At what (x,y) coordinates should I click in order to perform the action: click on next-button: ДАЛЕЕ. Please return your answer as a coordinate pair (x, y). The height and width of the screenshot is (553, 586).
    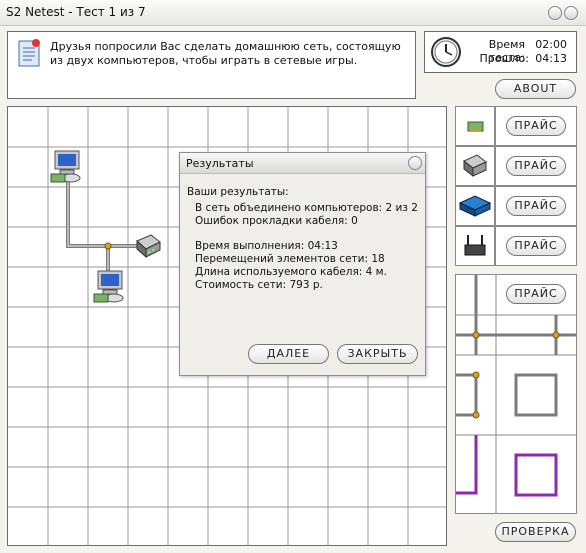
    Looking at the image, I should click on (288, 354).